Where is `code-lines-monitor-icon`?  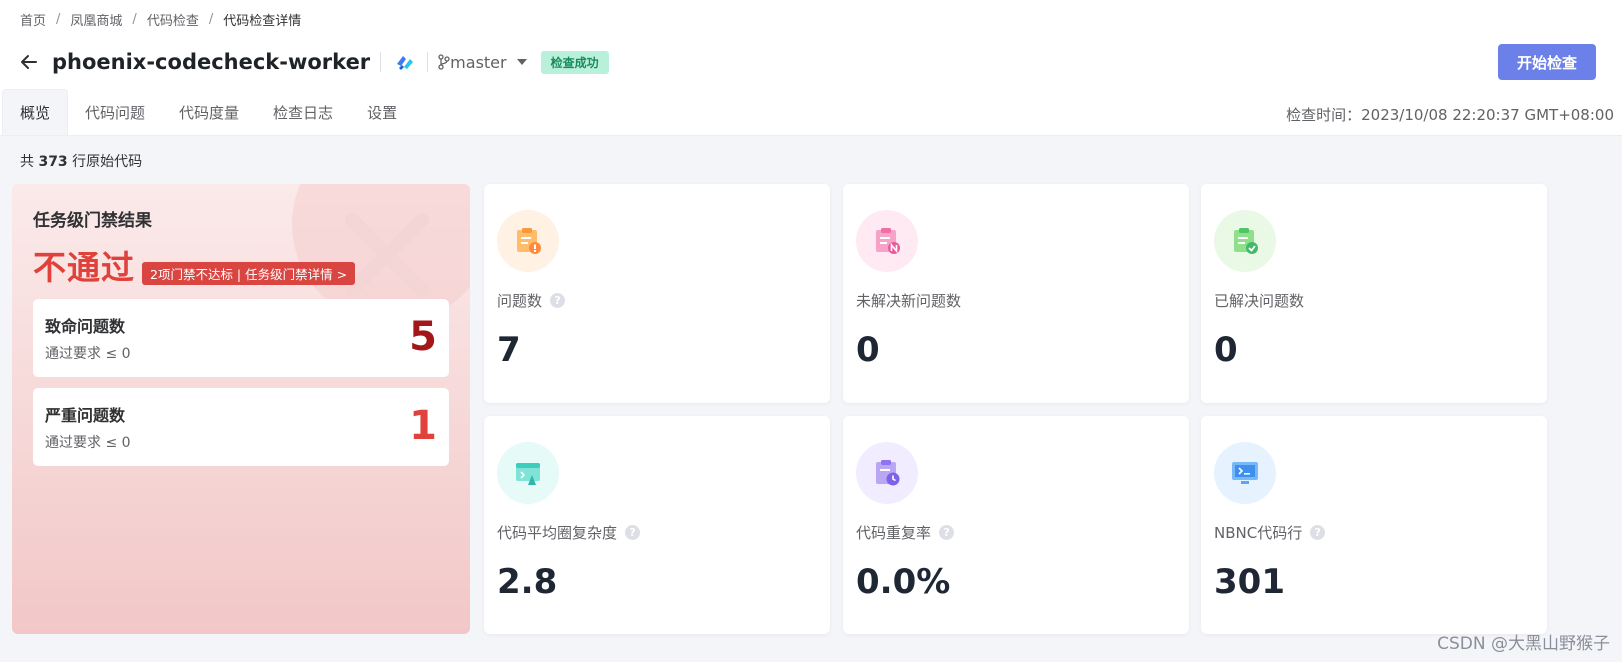 code-lines-monitor-icon is located at coordinates (1245, 473).